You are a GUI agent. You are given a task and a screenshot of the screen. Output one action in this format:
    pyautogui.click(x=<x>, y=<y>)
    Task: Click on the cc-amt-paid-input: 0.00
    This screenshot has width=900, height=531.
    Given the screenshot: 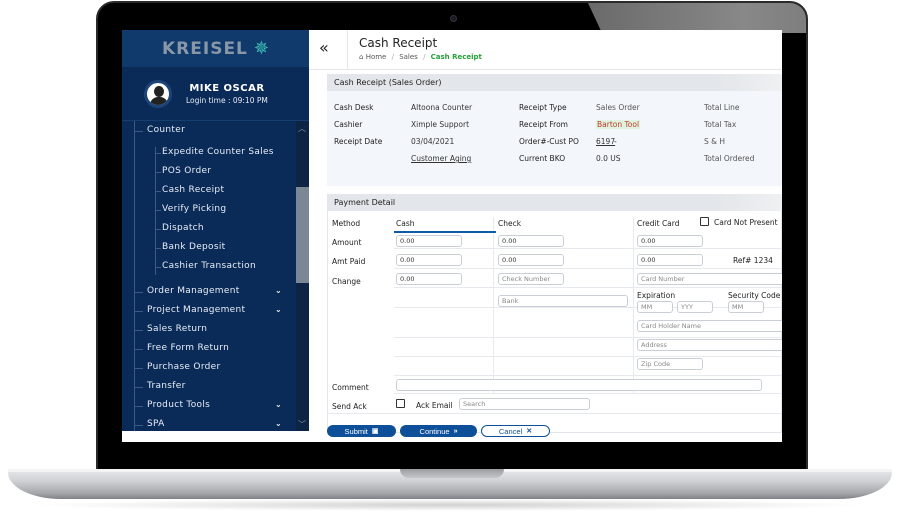 What is the action you would take?
    pyautogui.click(x=670, y=260)
    